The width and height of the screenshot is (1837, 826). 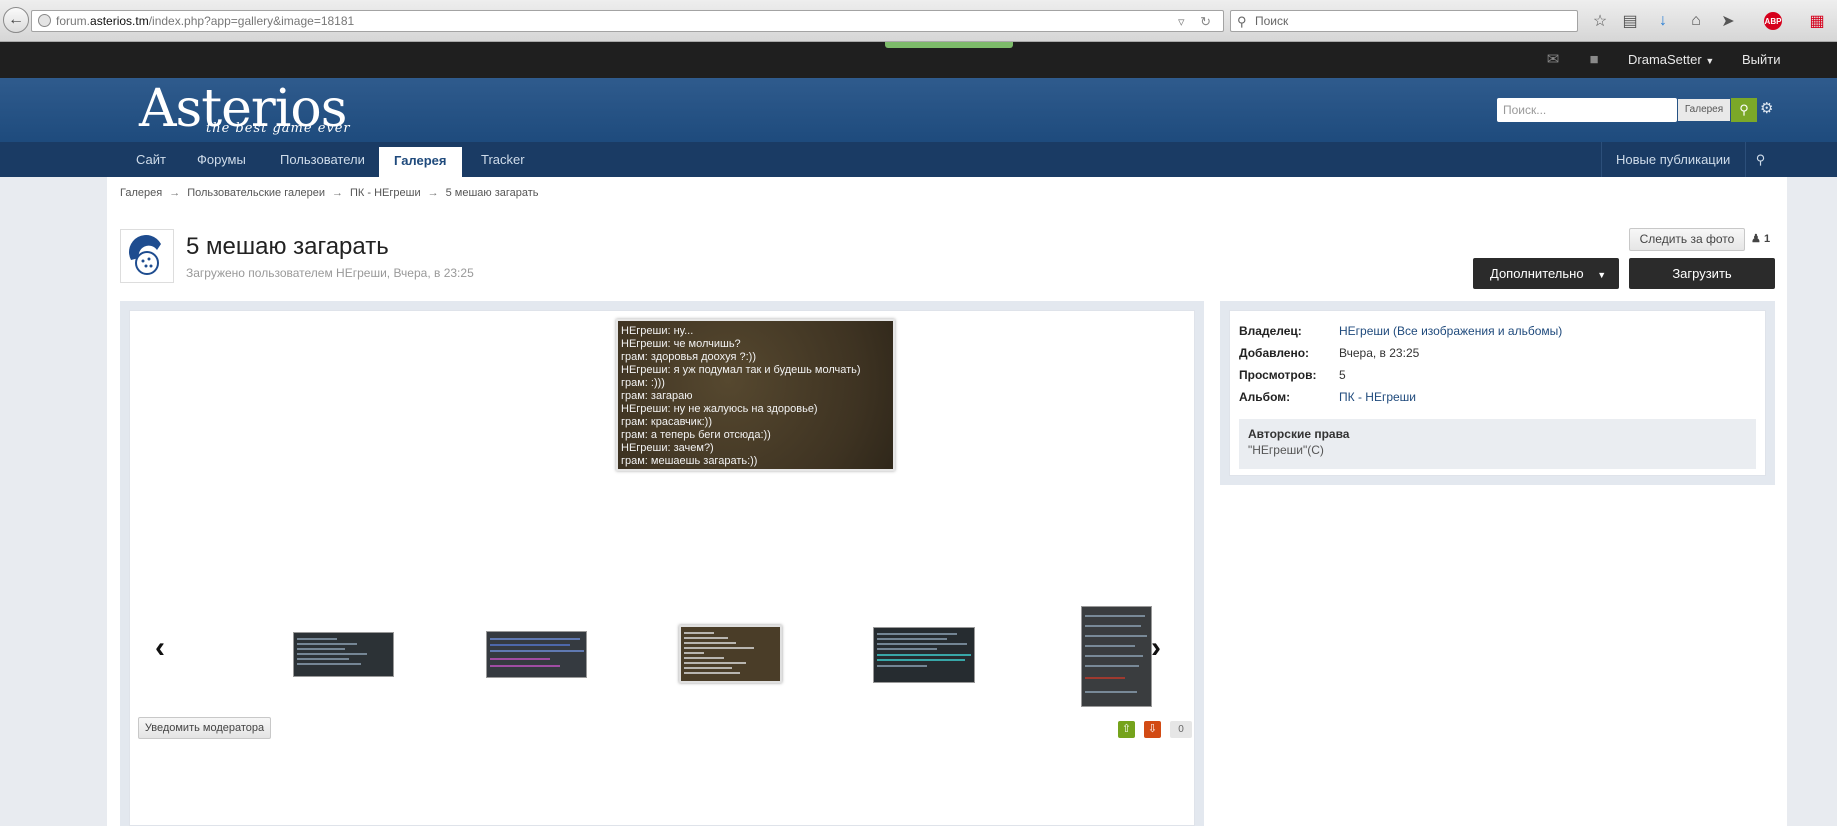 What do you see at coordinates (73, 21) in the screenshot?
I see `url-prefix: forum.` at bounding box center [73, 21].